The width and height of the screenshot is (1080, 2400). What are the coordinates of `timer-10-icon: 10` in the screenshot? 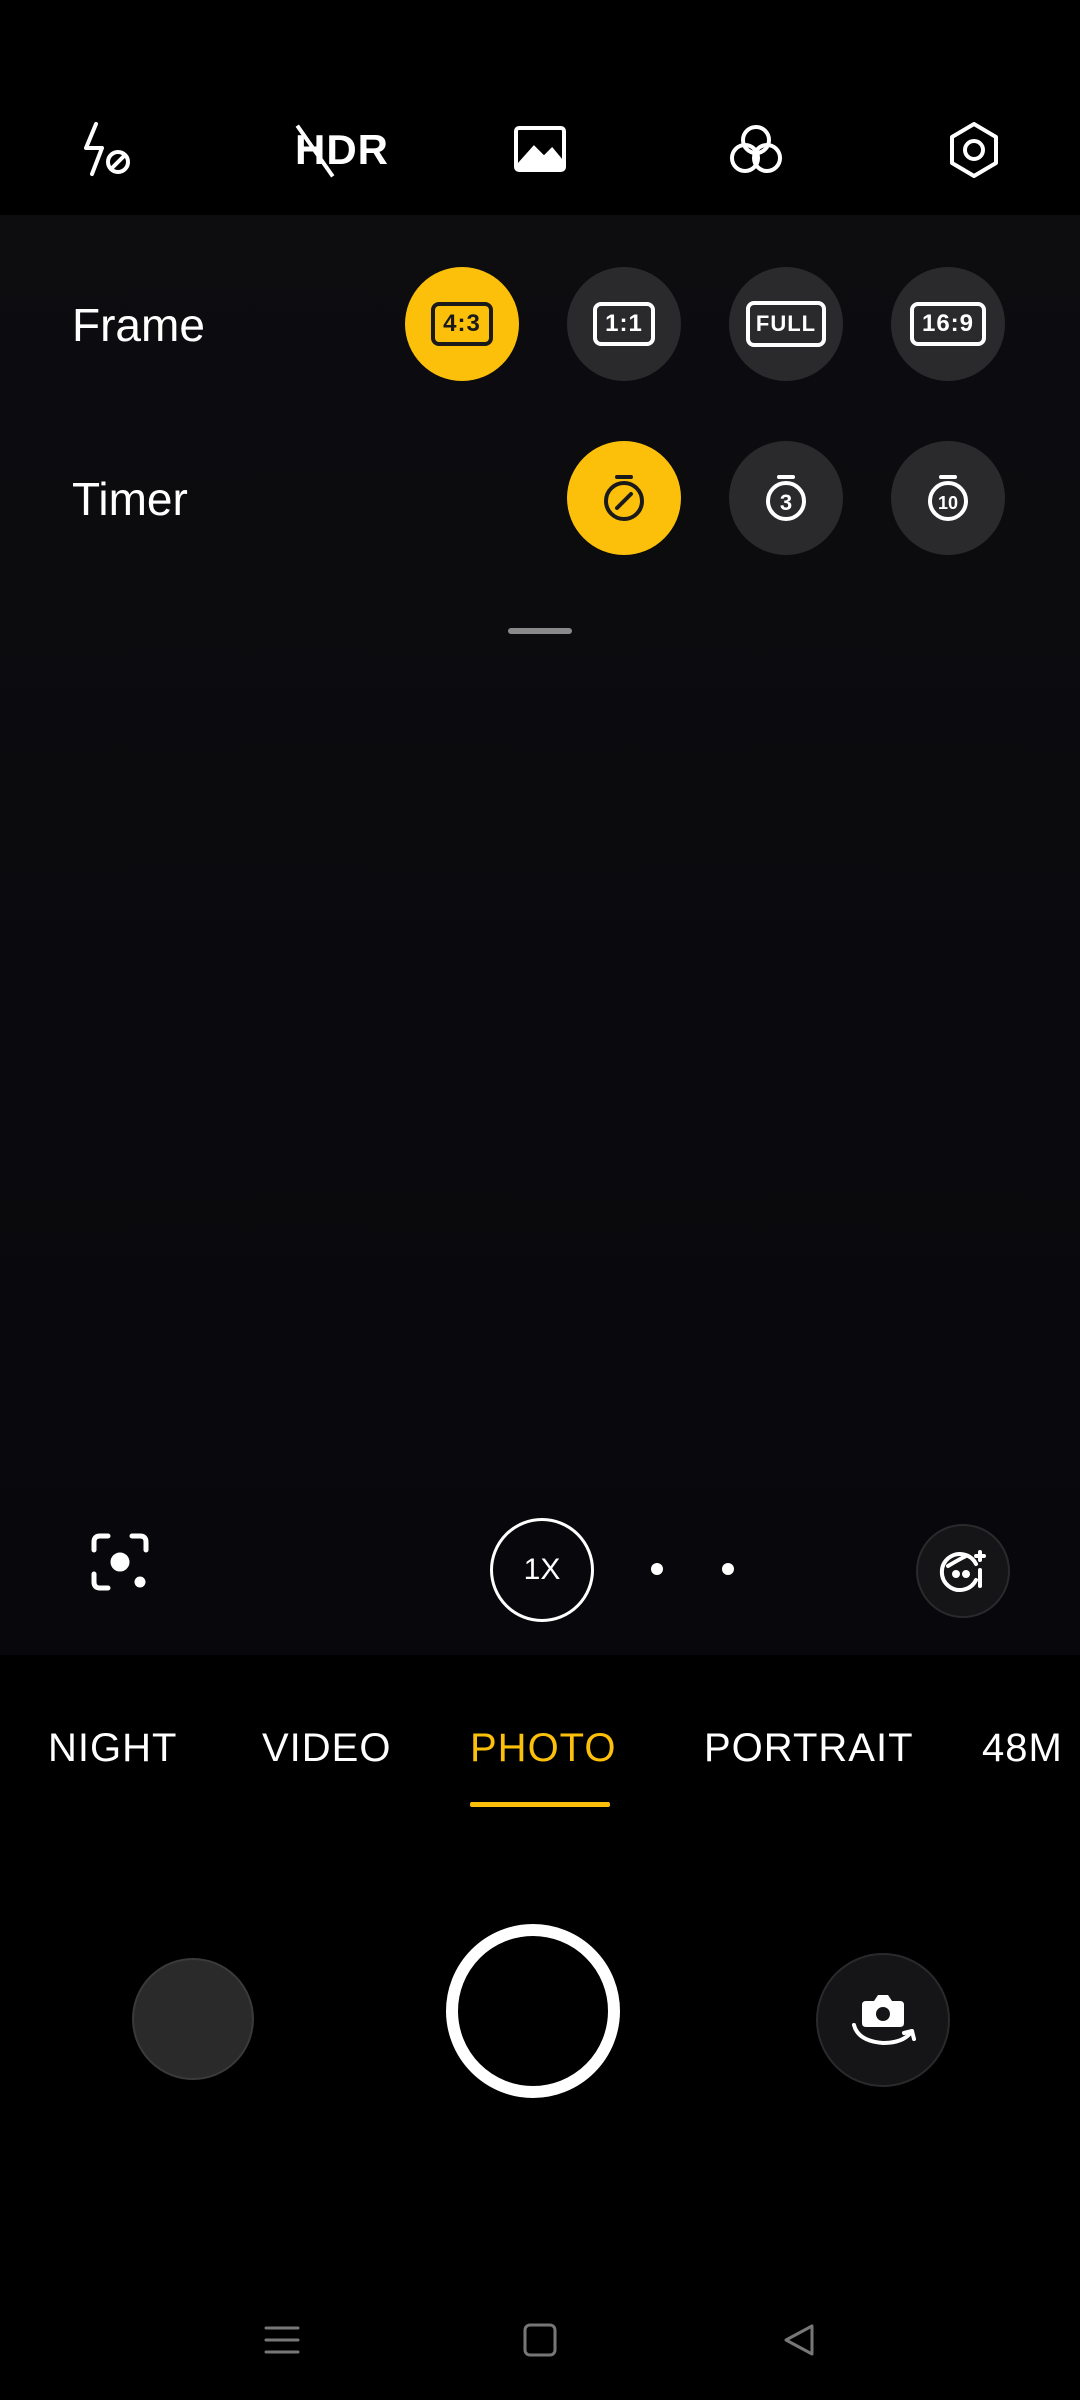 It's located at (948, 498).